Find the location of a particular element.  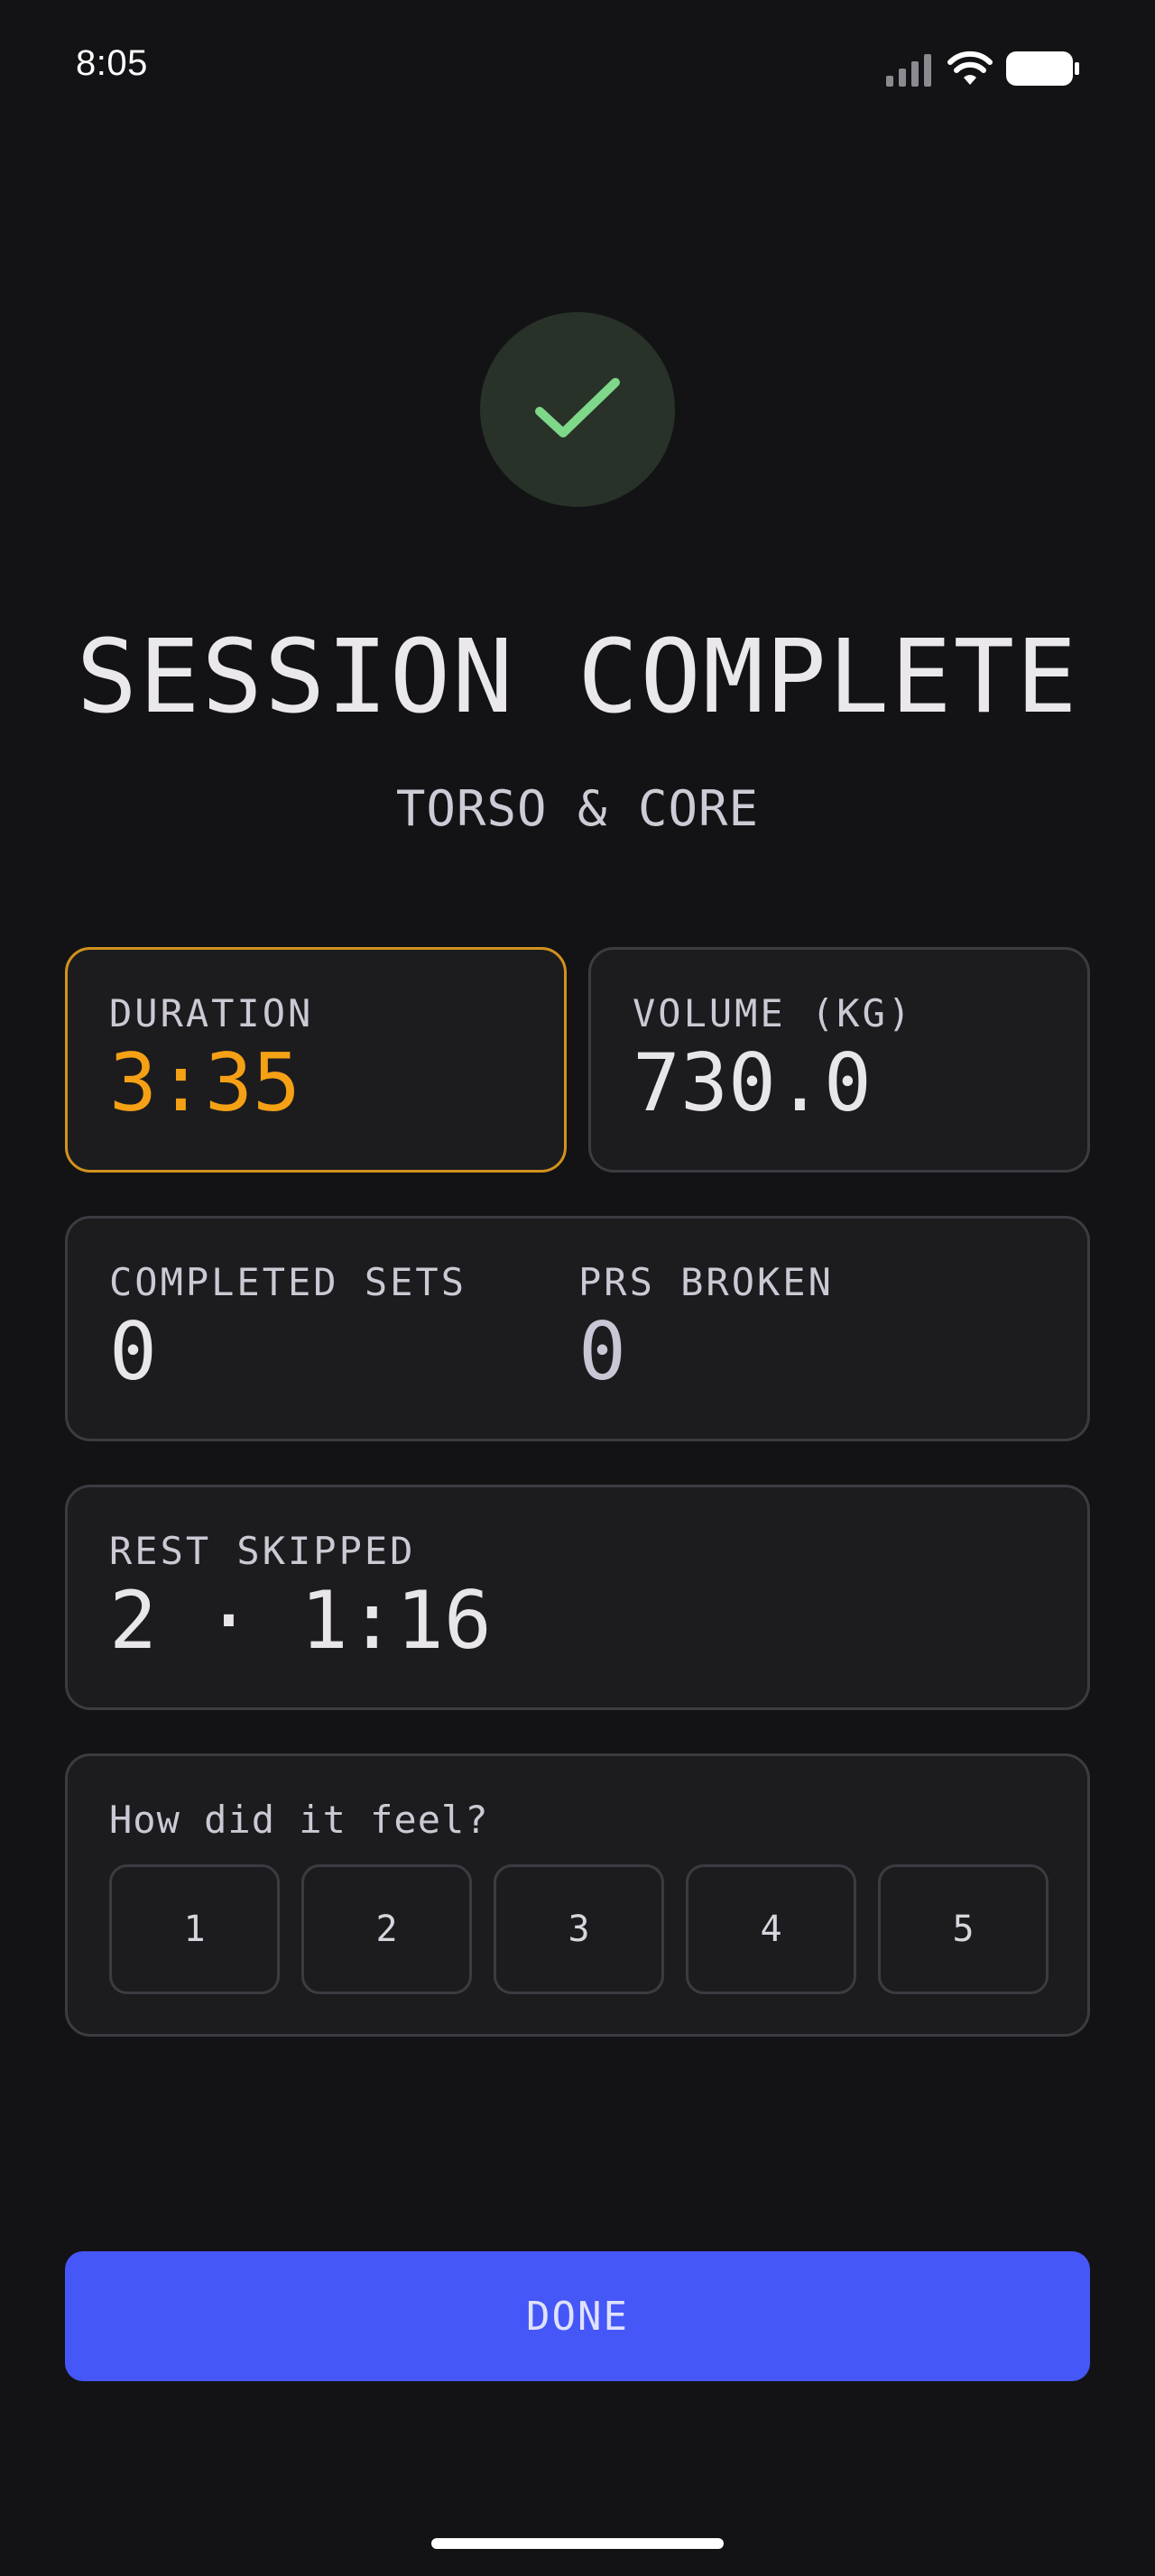

page-title: SESSION COMPLETE is located at coordinates (577, 677).